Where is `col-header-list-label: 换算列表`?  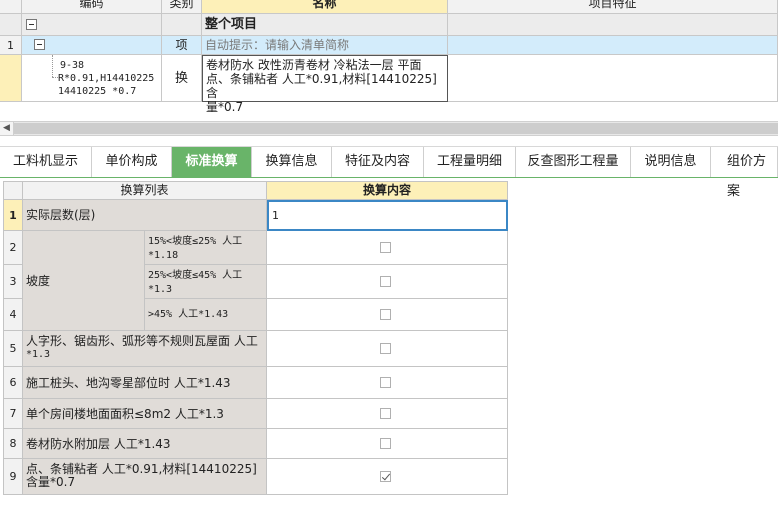
col-header-list-label: 换算列表 is located at coordinates (144, 190).